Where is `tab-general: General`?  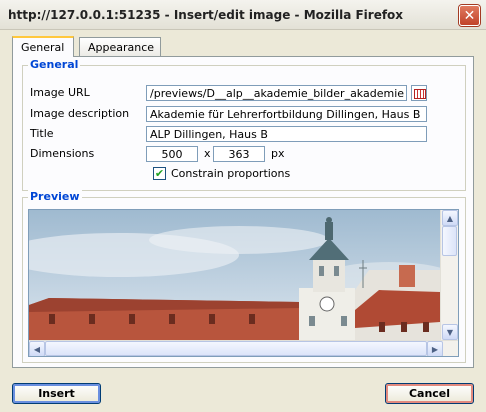
tab-general: General is located at coordinates (43, 46).